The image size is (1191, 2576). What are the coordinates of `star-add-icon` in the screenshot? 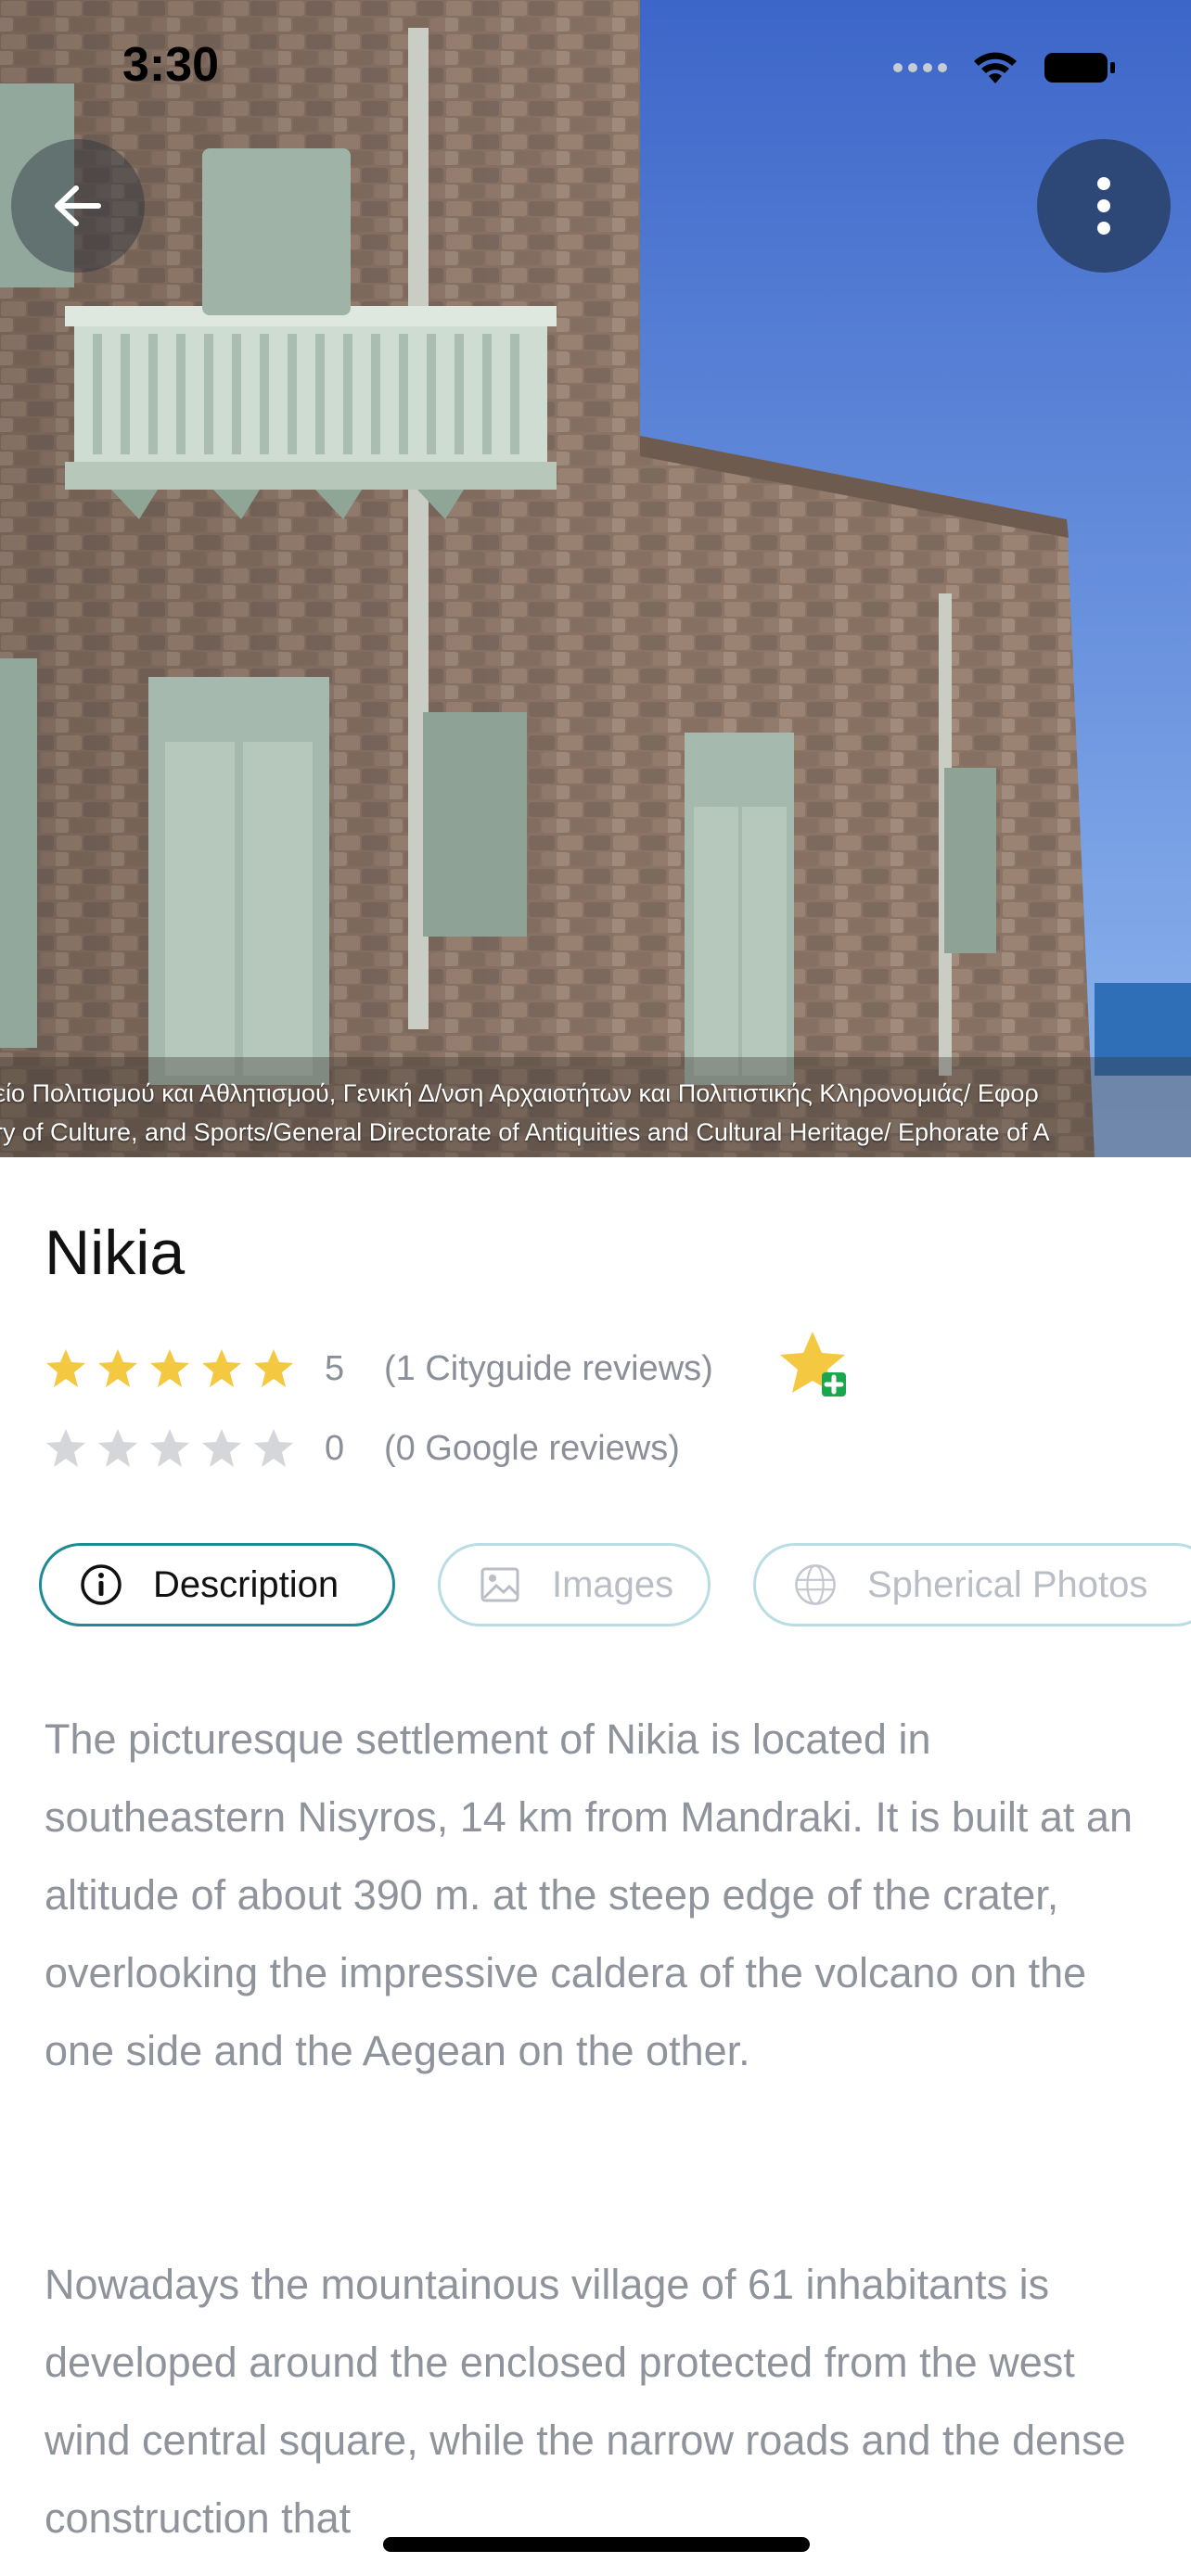 It's located at (813, 1364).